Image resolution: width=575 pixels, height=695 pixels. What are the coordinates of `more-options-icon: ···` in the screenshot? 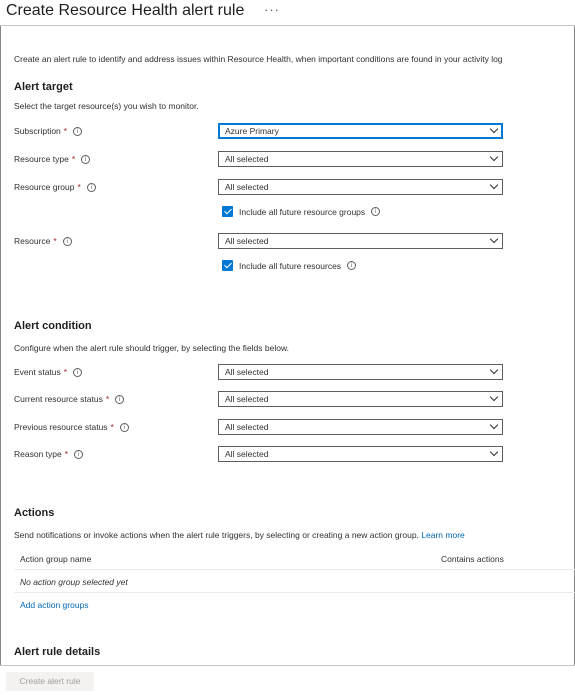 It's located at (272, 9).